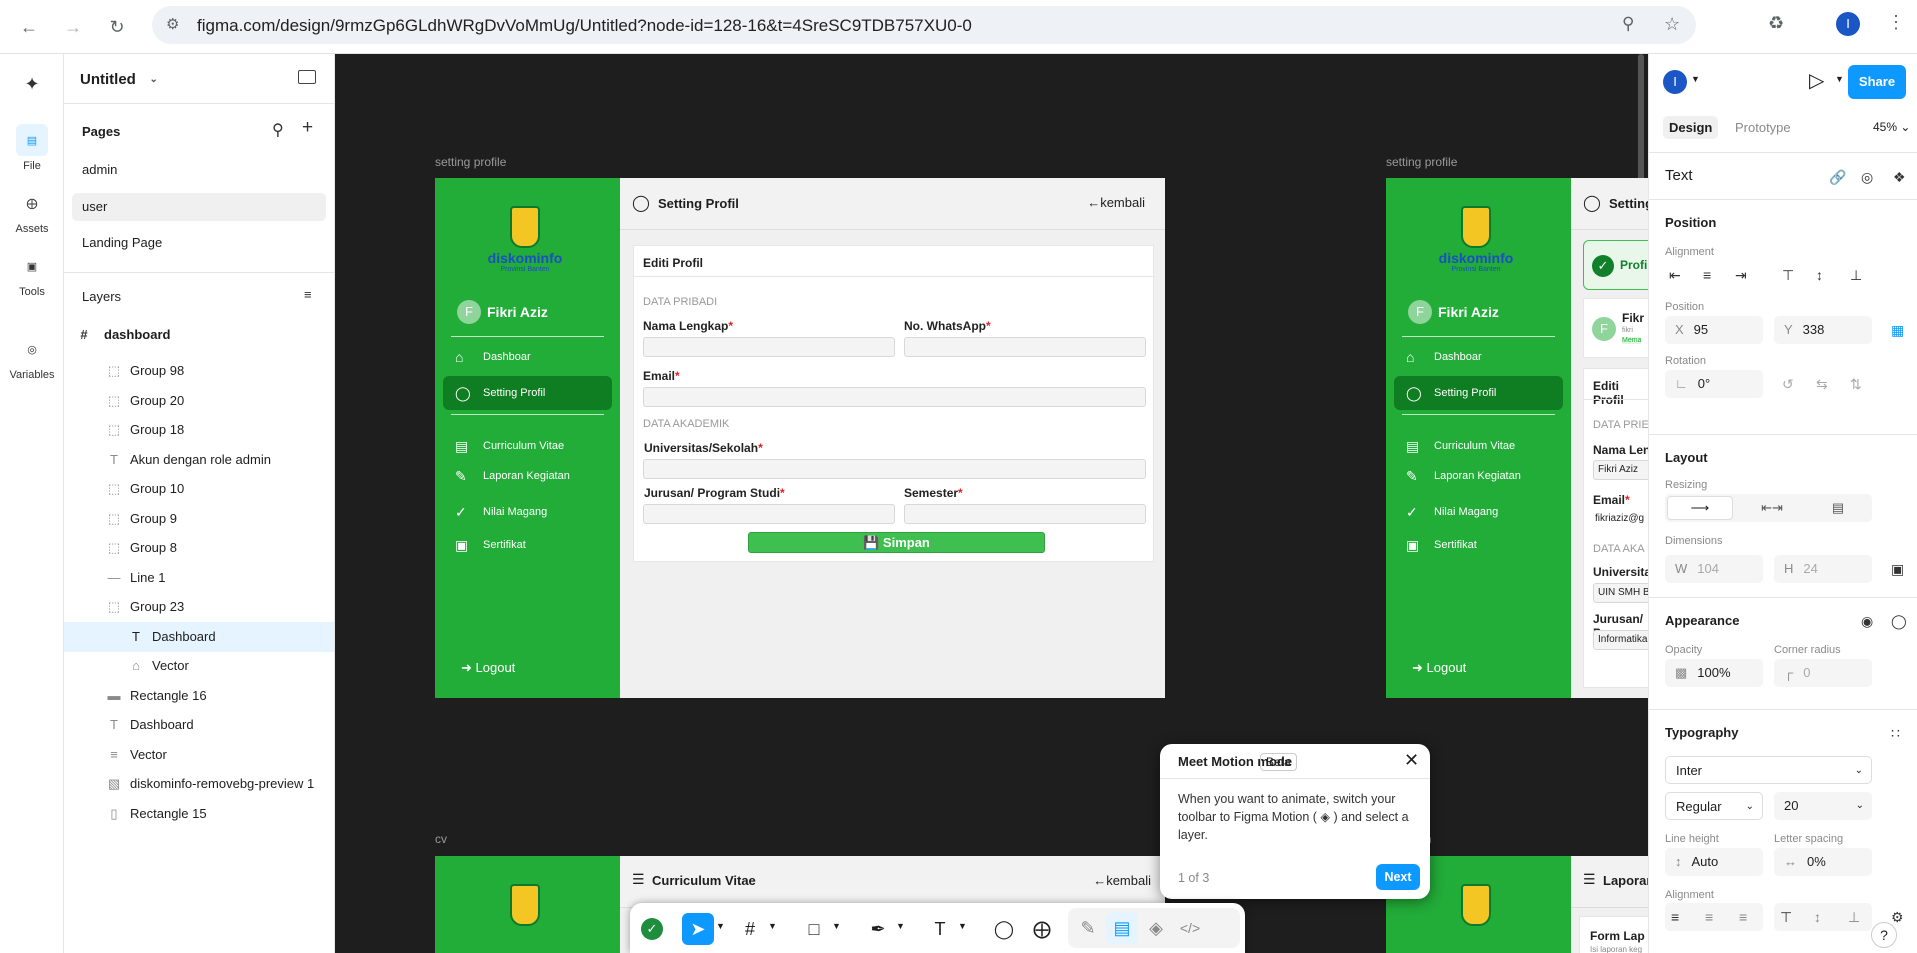 Image resolution: width=1917 pixels, height=953 pixels. What do you see at coordinates (527, 357) in the screenshot?
I see `menu-dashboard: ⌂ Dashboar` at bounding box center [527, 357].